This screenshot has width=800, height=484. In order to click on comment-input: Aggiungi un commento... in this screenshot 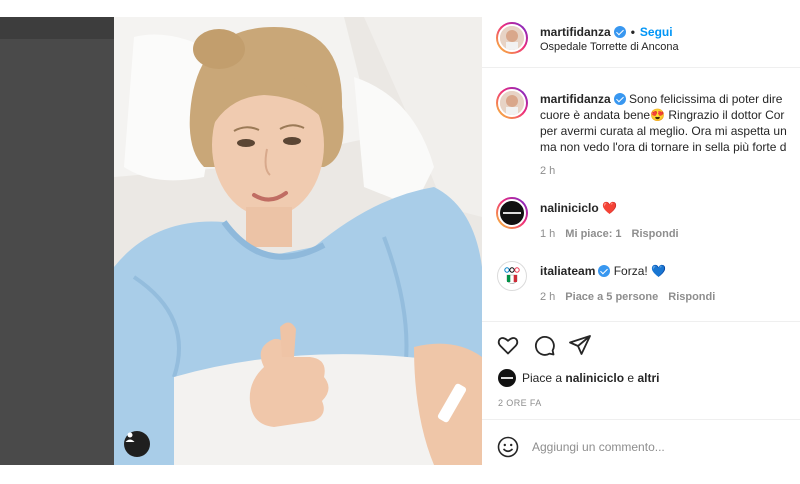, I will do `click(598, 447)`.